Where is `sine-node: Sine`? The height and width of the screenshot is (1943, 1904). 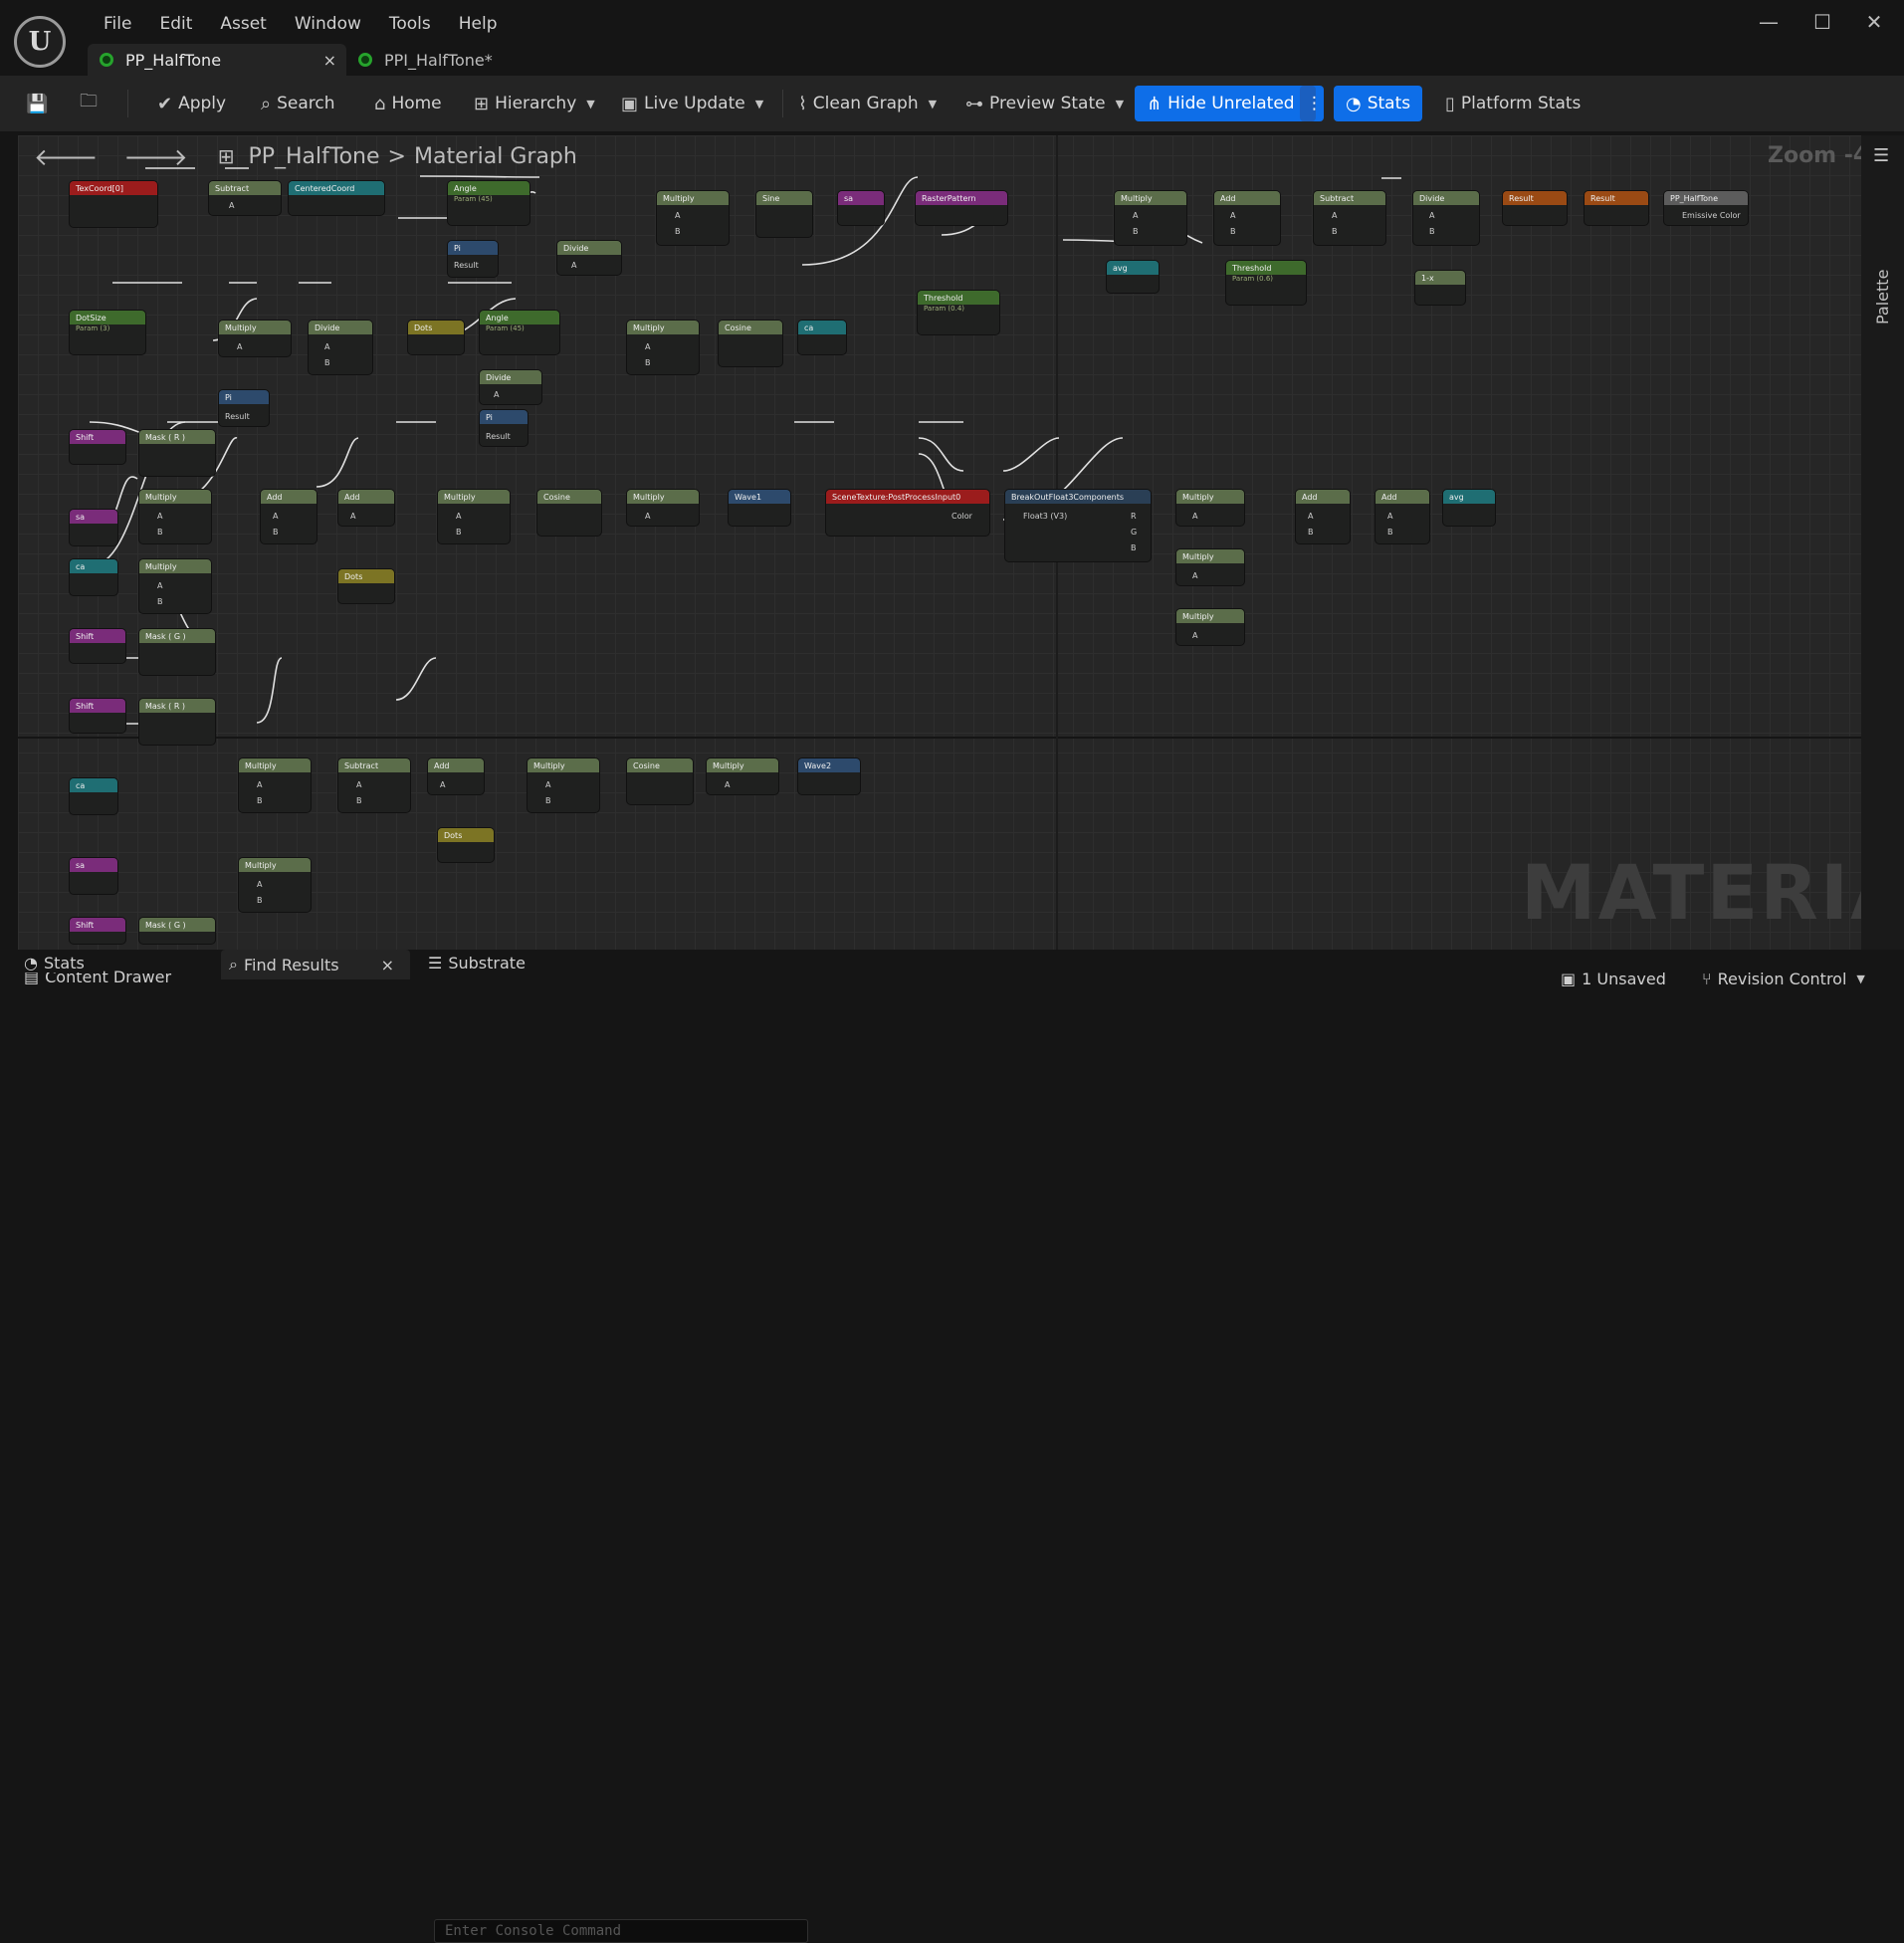
sine-node: Sine is located at coordinates (784, 214).